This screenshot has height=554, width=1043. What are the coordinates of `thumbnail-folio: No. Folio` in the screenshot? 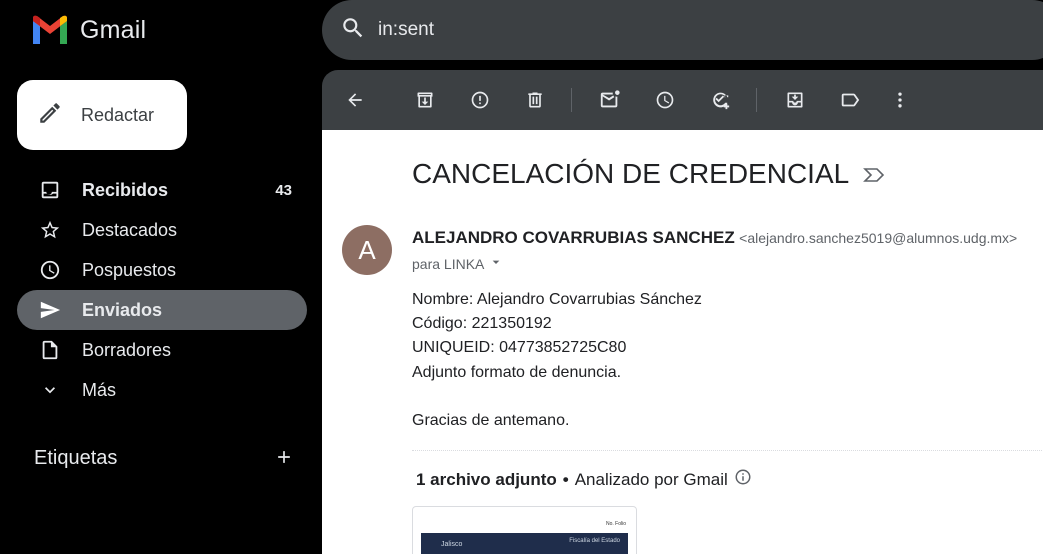 It's located at (615, 524).